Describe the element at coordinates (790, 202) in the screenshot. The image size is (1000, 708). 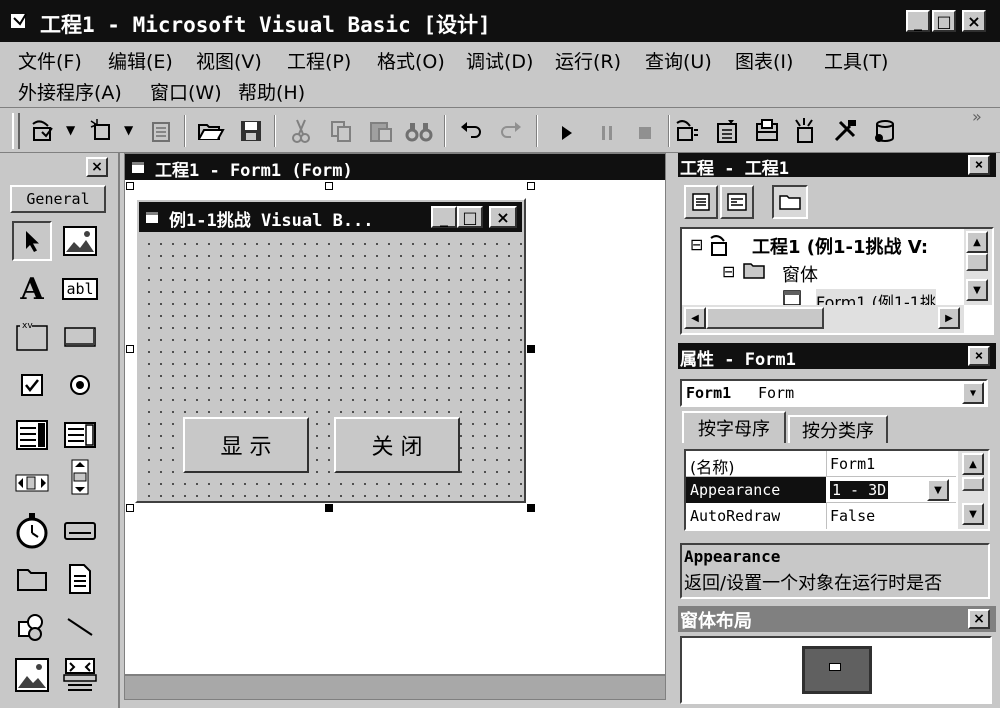
I see `toggle-folders-button` at that location.